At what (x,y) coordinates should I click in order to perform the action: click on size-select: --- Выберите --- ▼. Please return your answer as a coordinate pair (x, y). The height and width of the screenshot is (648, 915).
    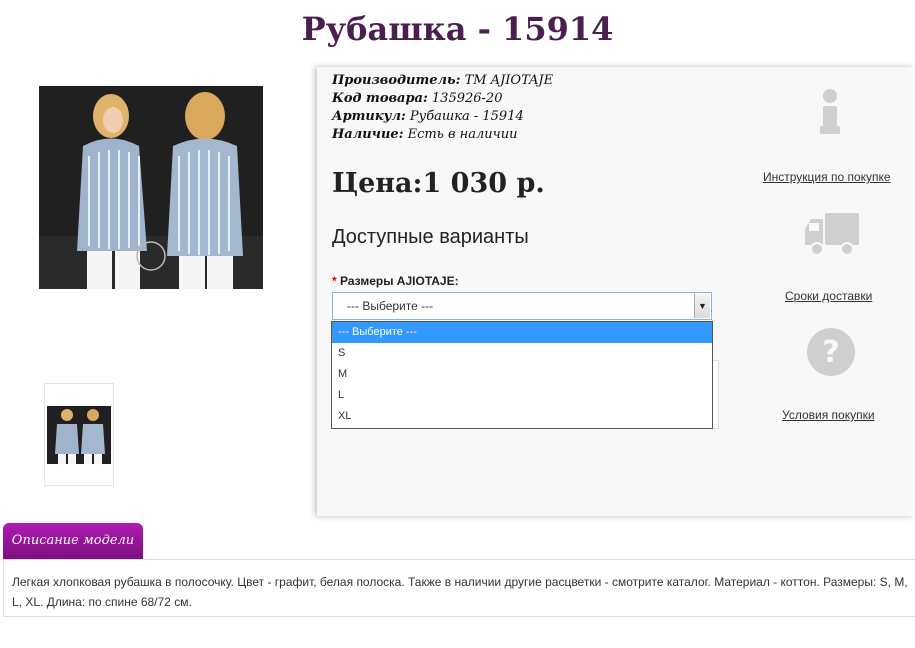
    Looking at the image, I should click on (522, 306).